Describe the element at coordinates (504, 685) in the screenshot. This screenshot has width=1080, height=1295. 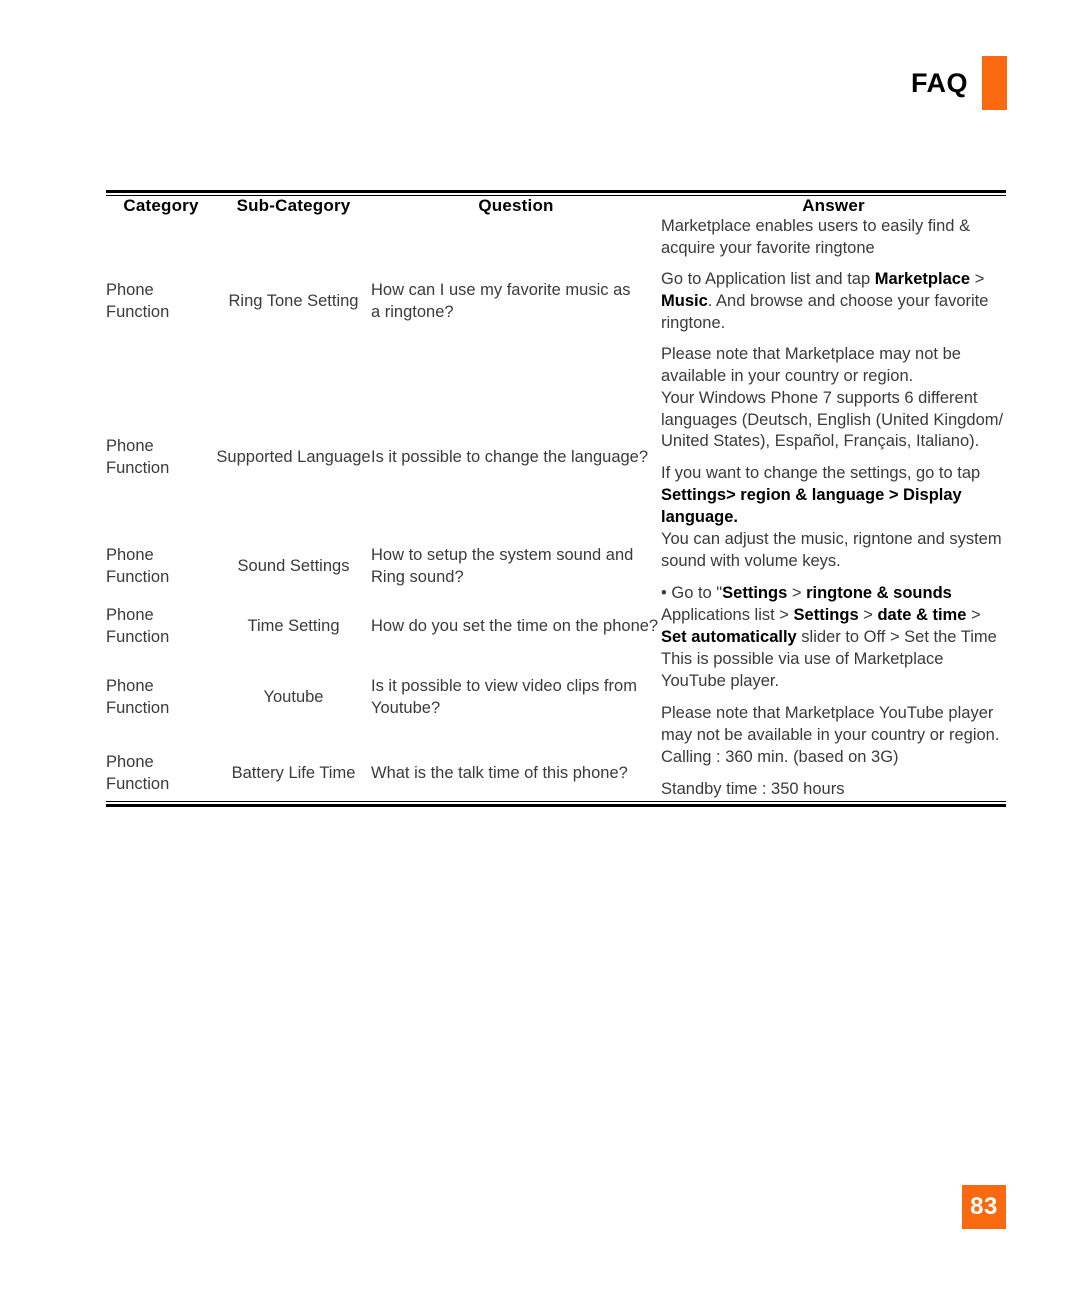
I see `question-line-1: Is it possible to view video clips from` at that location.